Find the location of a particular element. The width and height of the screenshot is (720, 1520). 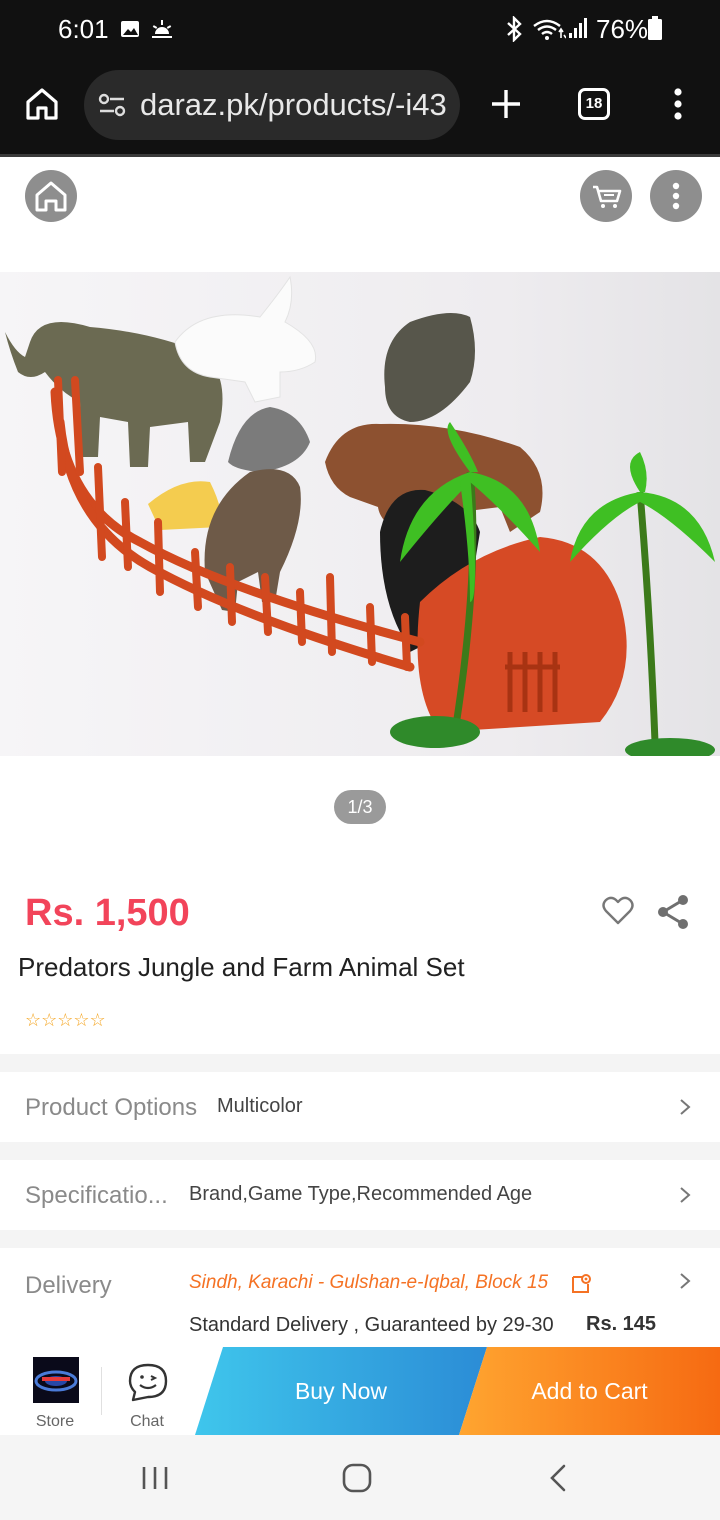

delivery-option: Standard Delivery , Guaranteed by 29-30 is located at coordinates (371, 1325).